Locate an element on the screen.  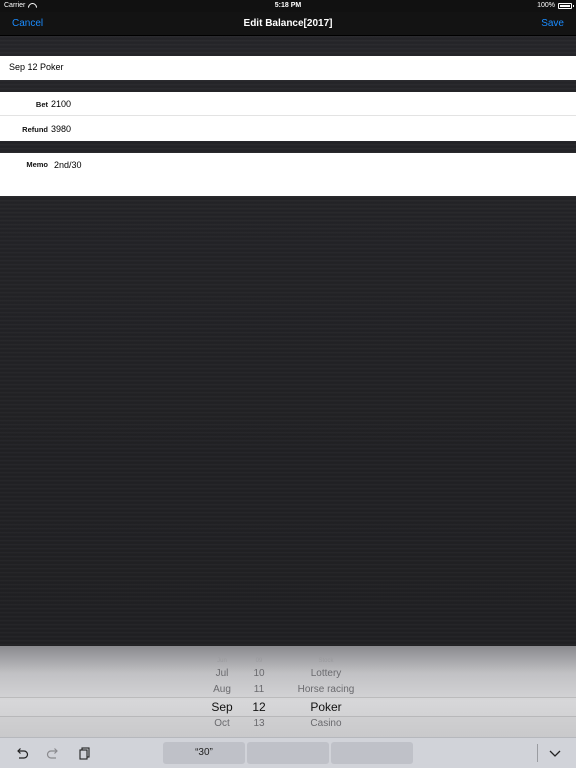
paste-icon is located at coordinates (85, 753).